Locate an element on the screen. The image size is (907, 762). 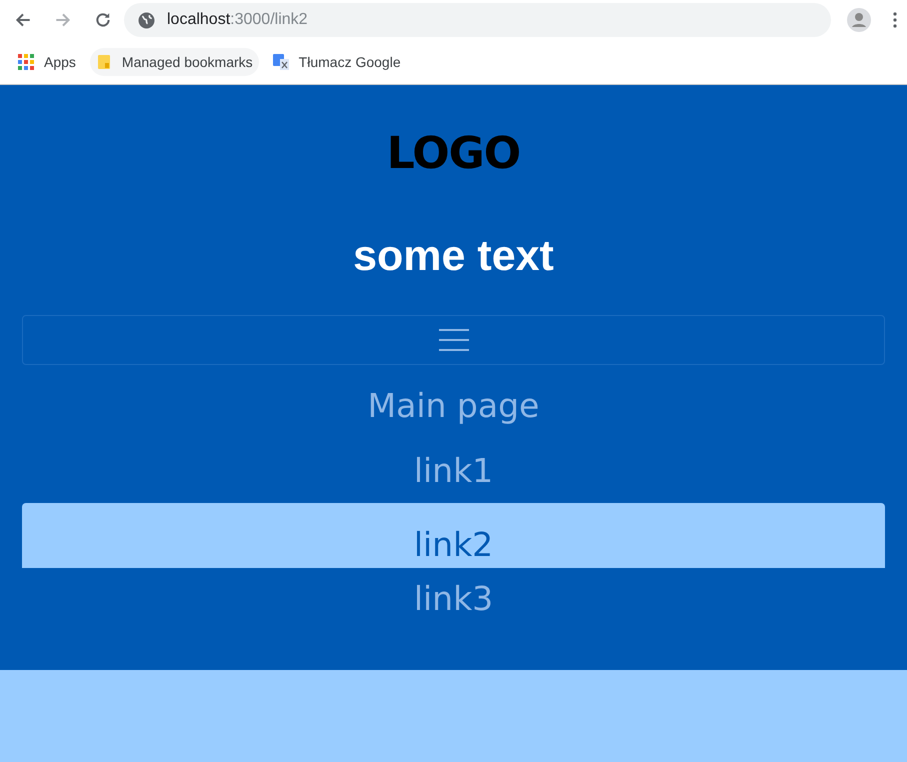
bookmark: Apps is located at coordinates (47, 62).